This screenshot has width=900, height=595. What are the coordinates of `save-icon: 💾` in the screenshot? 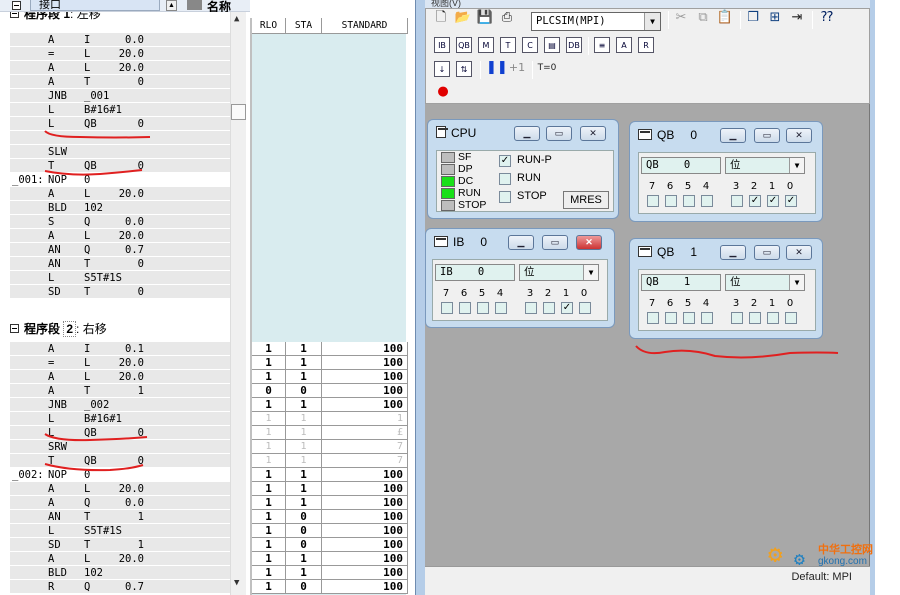 It's located at (485, 18).